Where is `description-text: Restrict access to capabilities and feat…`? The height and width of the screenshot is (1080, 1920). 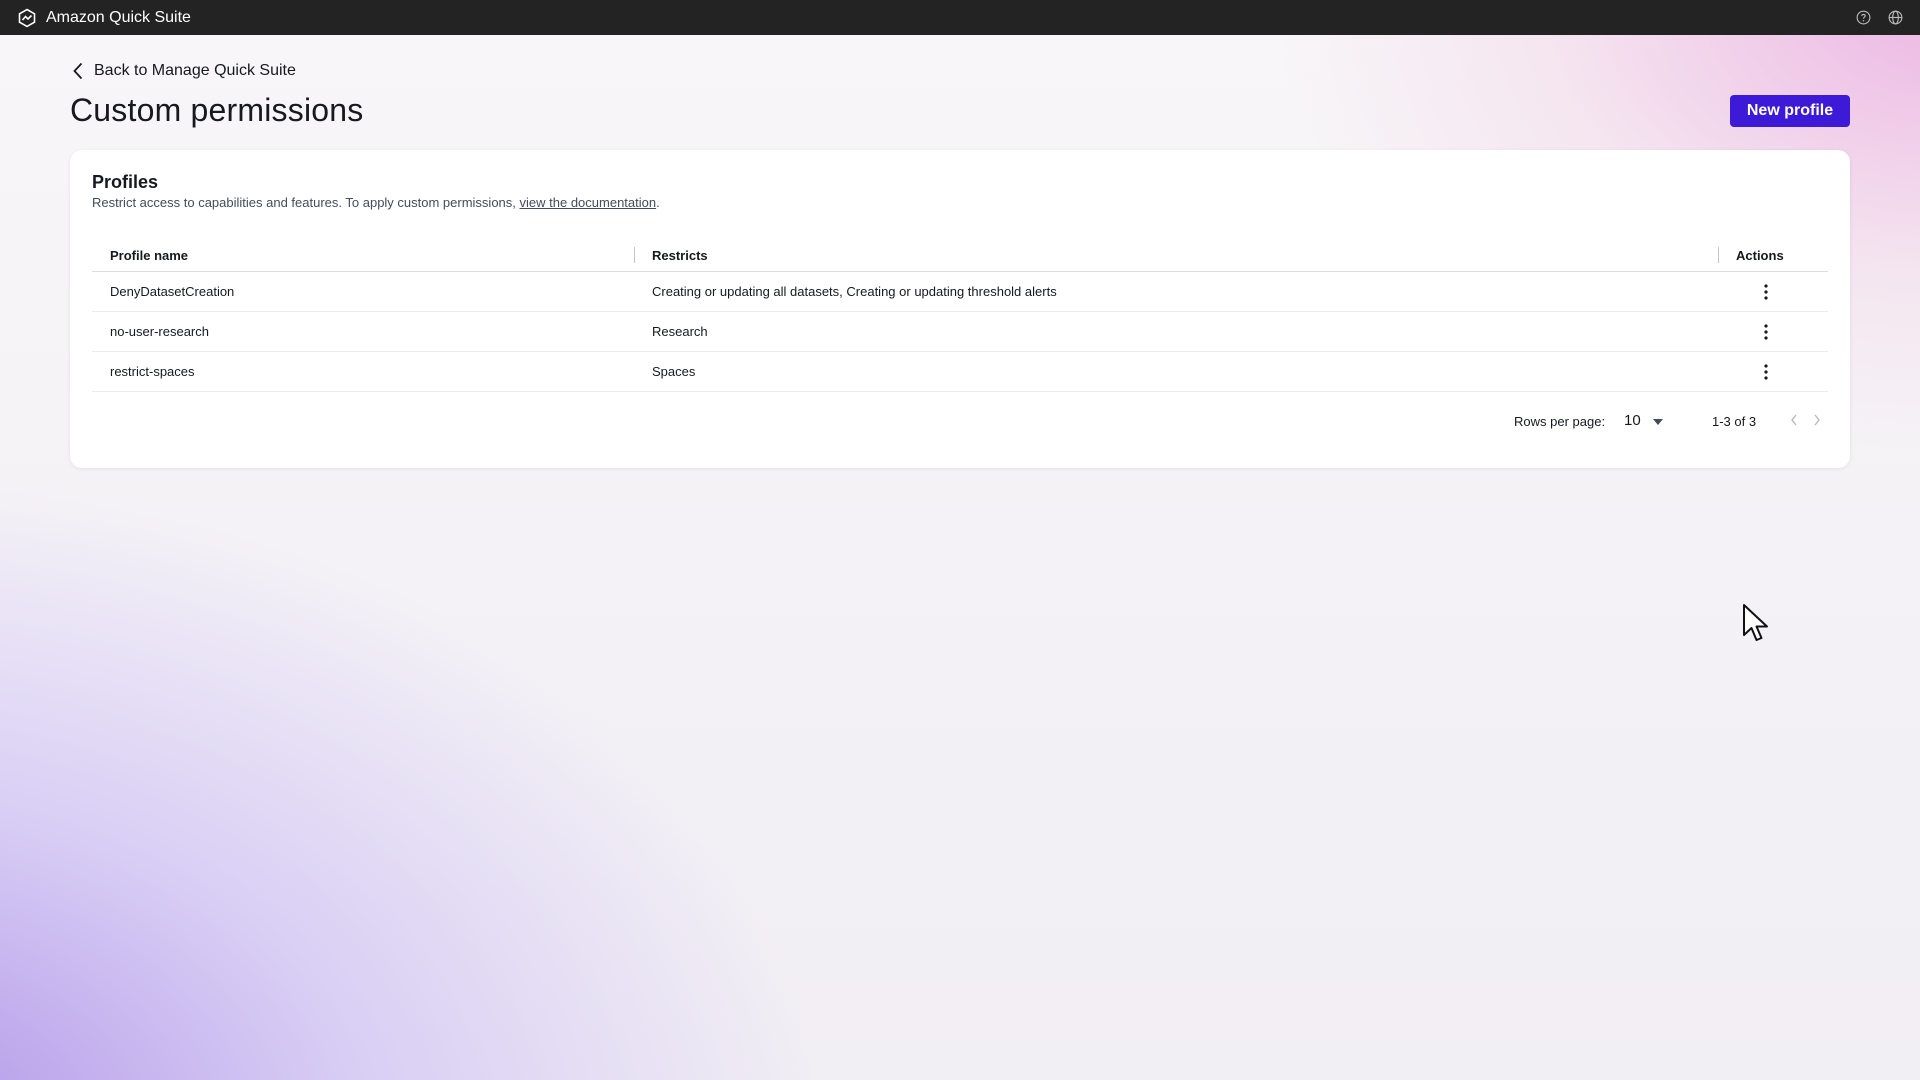
description-text: Restrict access to capabilities and feat… is located at coordinates (306, 202).